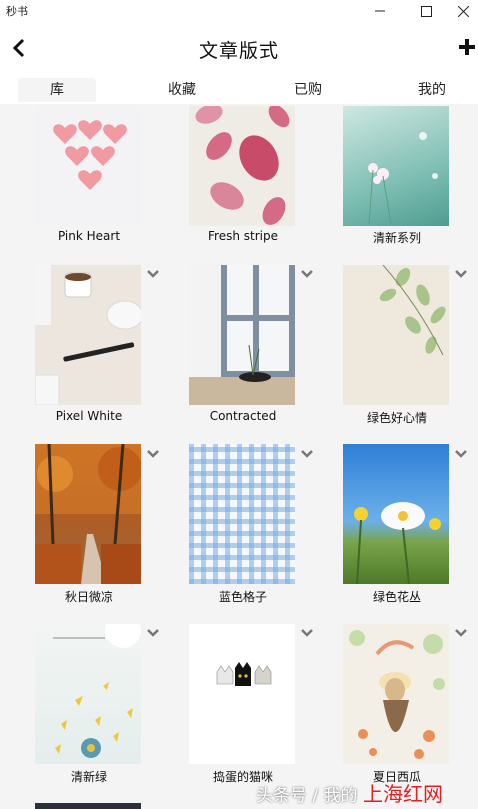  What do you see at coordinates (239, 11) in the screenshot?
I see `window-titlebar: 秒书` at bounding box center [239, 11].